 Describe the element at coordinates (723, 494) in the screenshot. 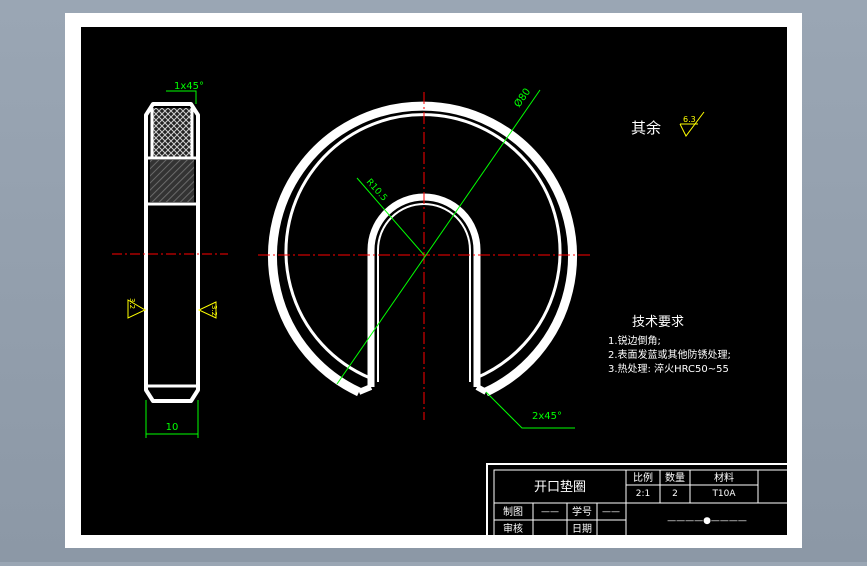

I see `material-value: T10A` at that location.